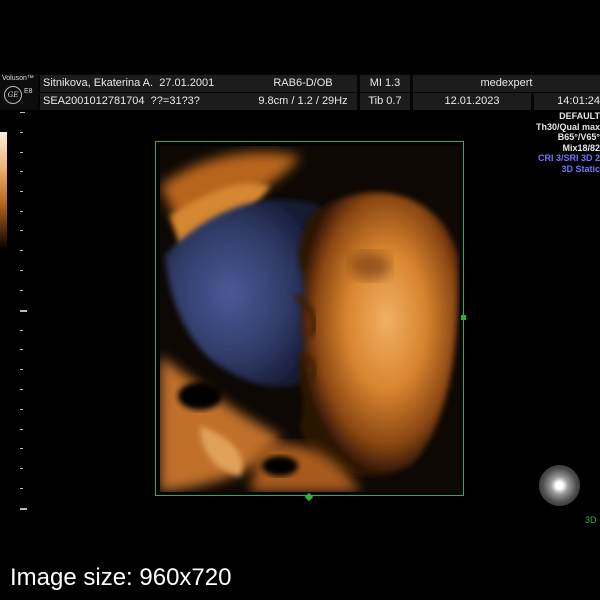  Describe the element at coordinates (94, 101) in the screenshot. I see `patient-id: SEA2001012781704` at that location.